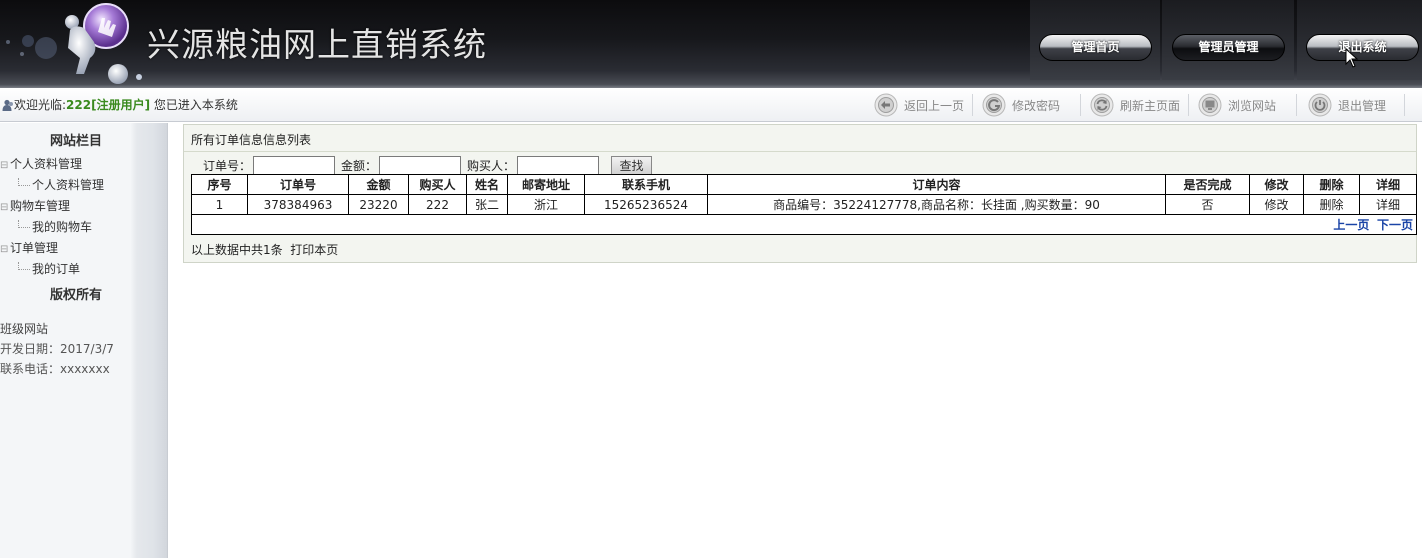 This screenshot has width=1422, height=558. I want to click on user-icon, so click(7, 105).